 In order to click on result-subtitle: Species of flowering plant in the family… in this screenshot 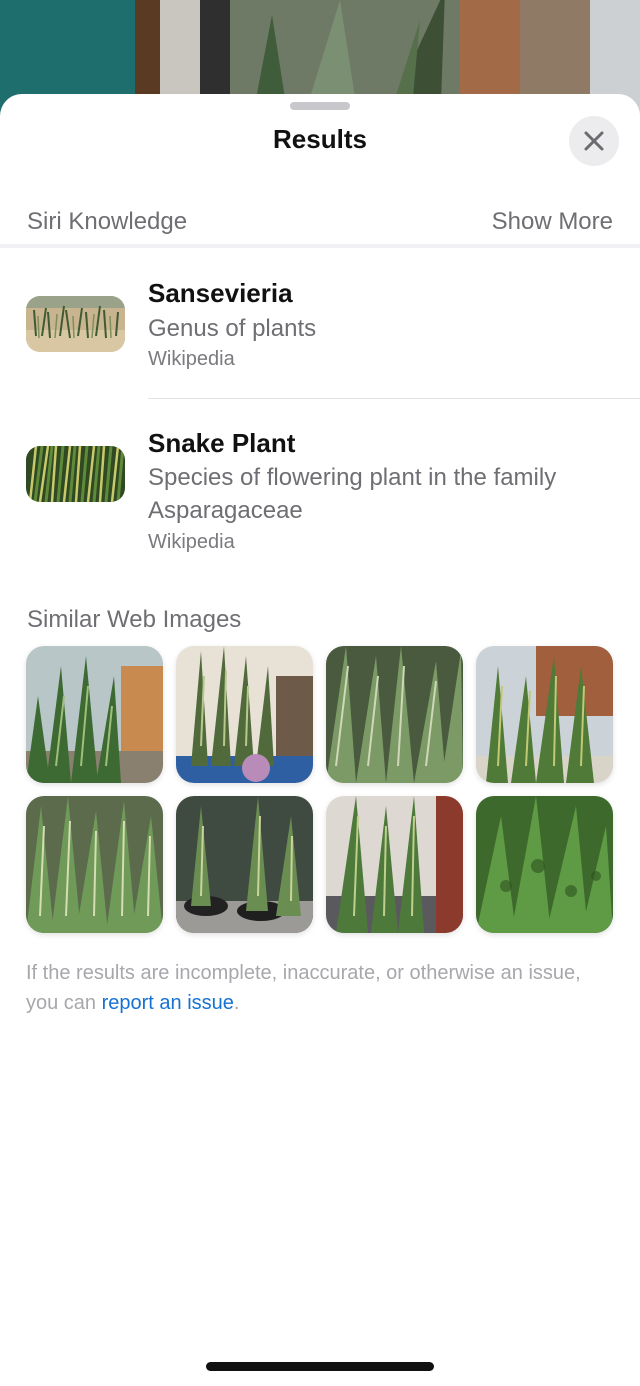, I will do `click(352, 494)`.